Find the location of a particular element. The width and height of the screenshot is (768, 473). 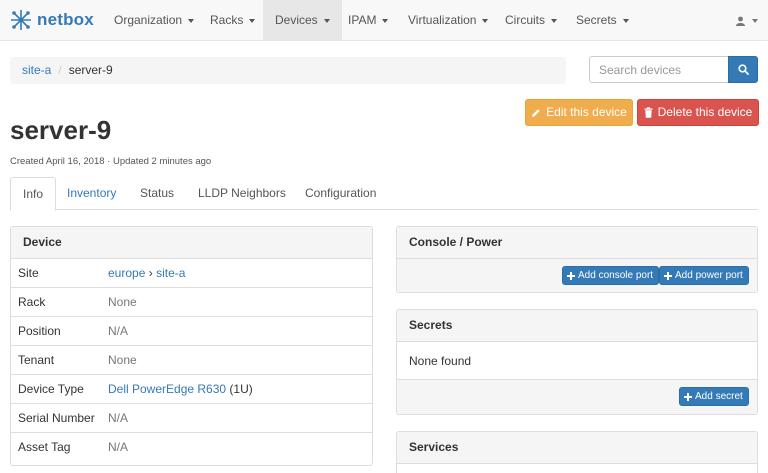

table-row: Device Type Dell PowerEdge R630 (1U) is located at coordinates (191, 389).